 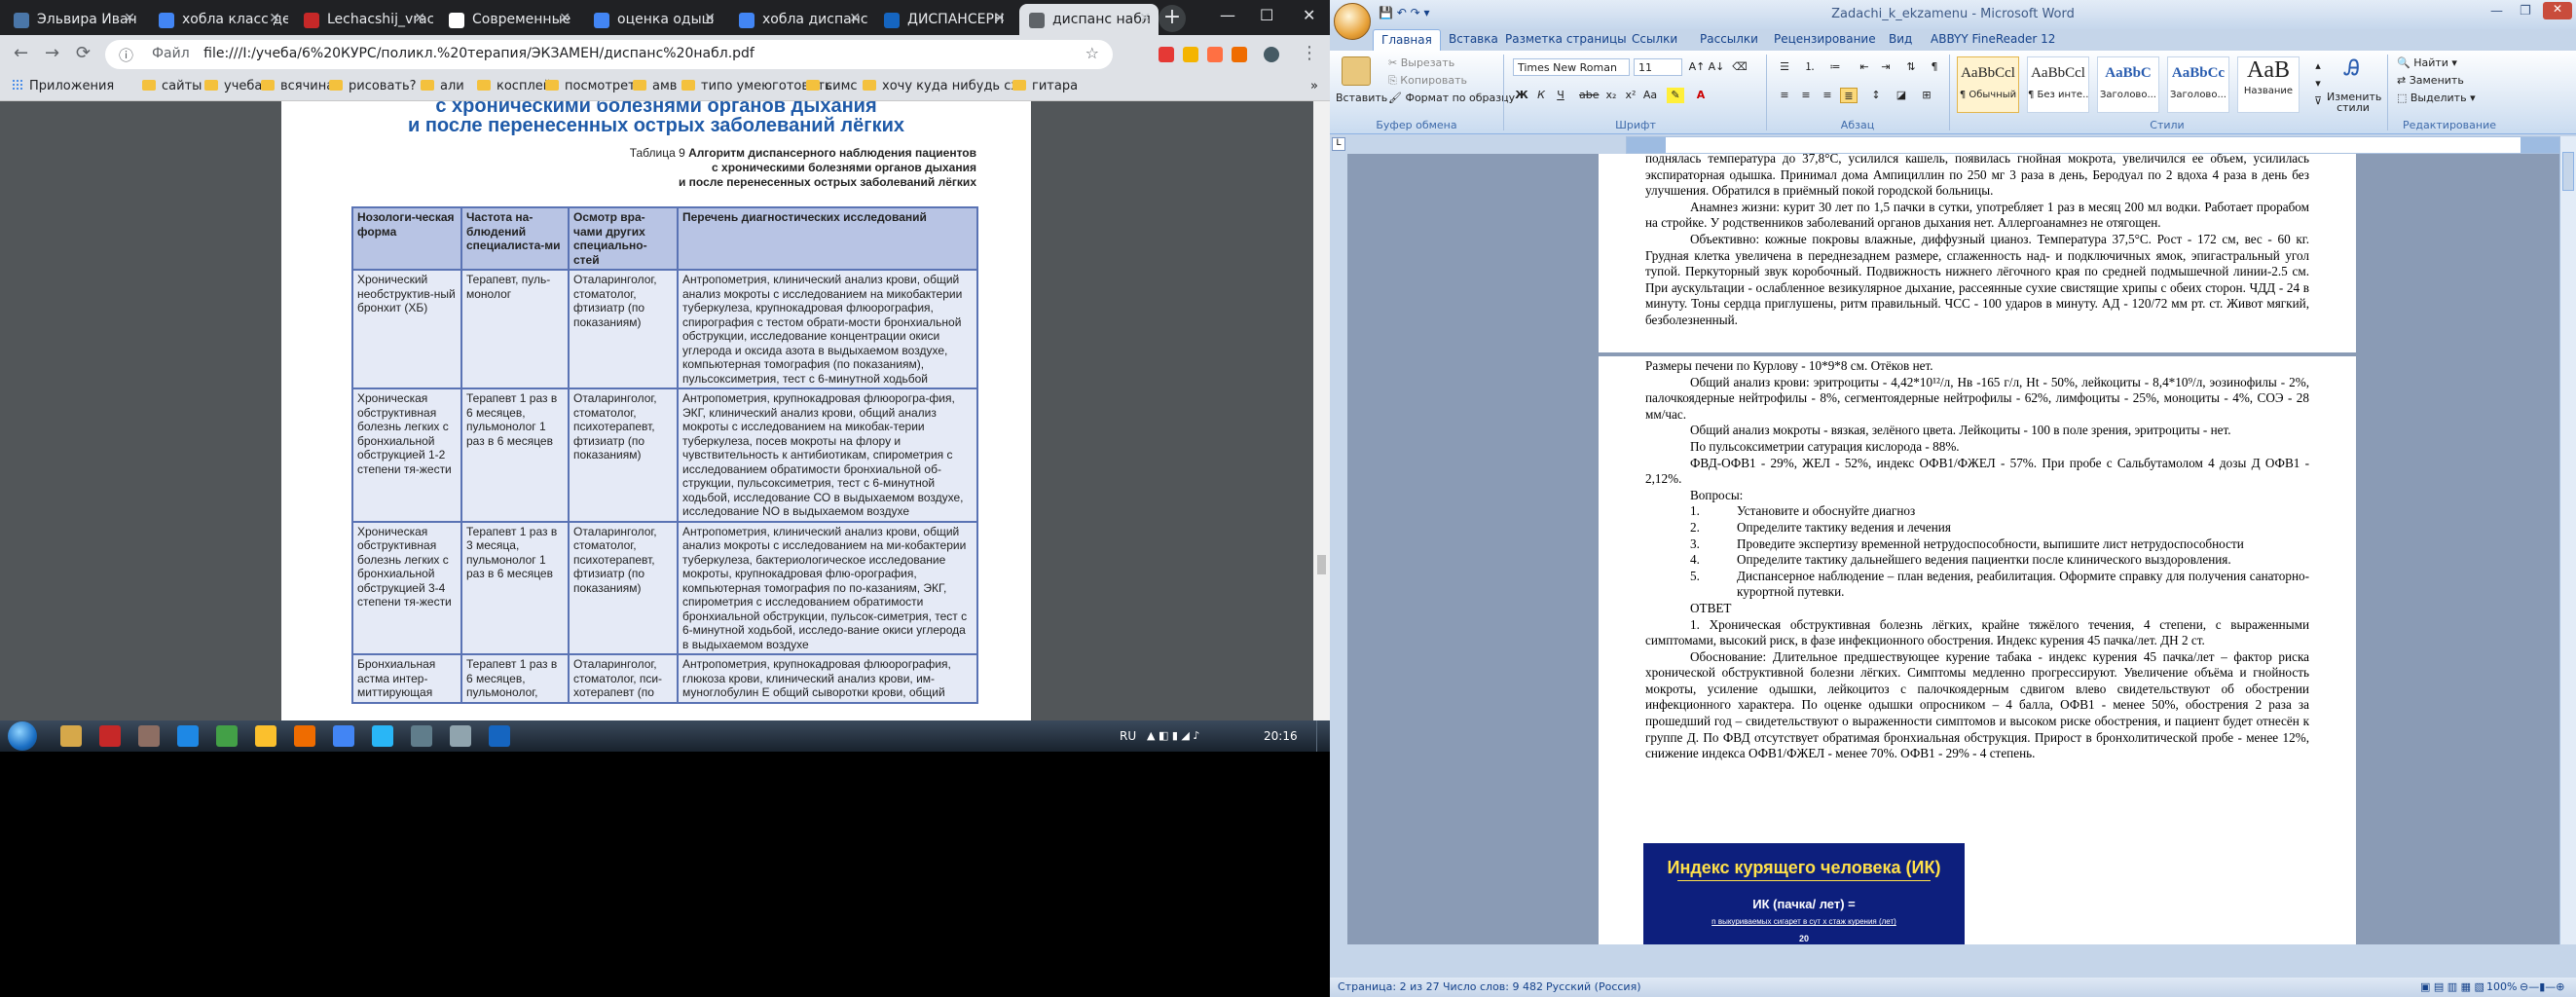 I want to click on highlight-icon: ✎, so click(x=1675, y=95).